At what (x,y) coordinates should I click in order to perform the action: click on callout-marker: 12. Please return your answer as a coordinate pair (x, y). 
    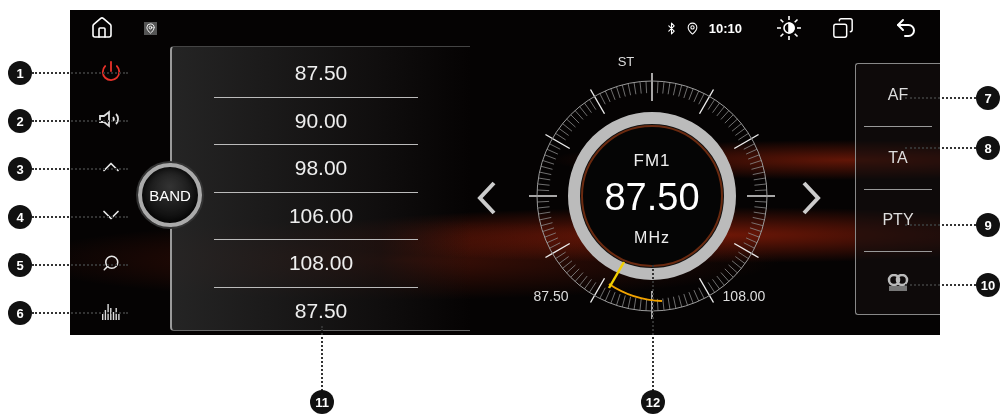
    Looking at the image, I should click on (653, 402).